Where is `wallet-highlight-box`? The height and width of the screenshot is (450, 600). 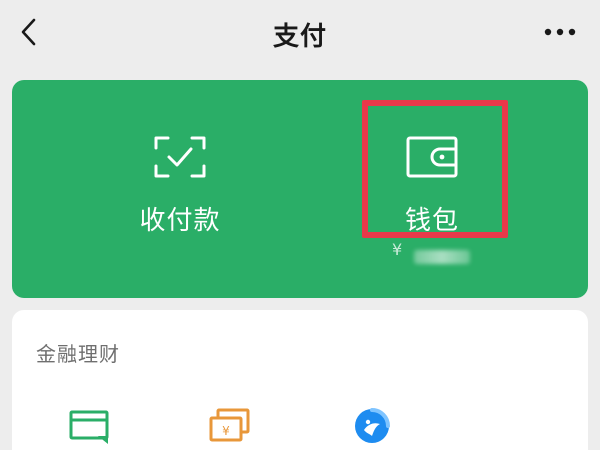 wallet-highlight-box is located at coordinates (435, 169).